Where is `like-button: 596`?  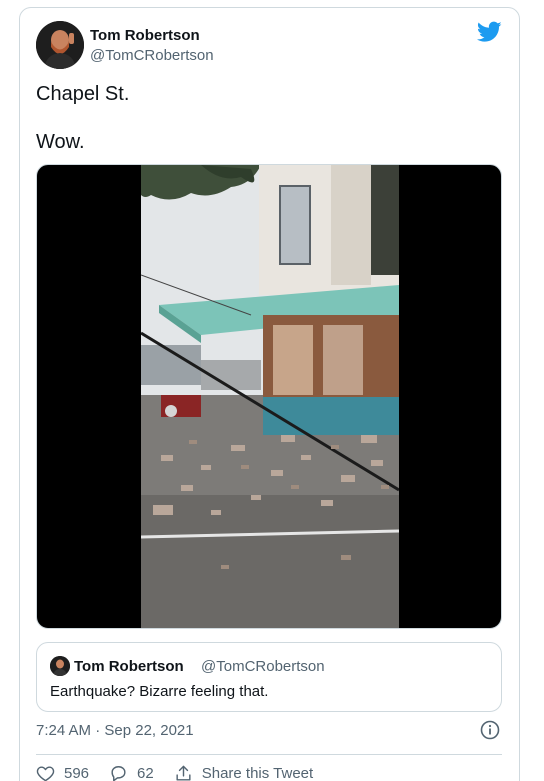
like-button: 596 is located at coordinates (62, 772).